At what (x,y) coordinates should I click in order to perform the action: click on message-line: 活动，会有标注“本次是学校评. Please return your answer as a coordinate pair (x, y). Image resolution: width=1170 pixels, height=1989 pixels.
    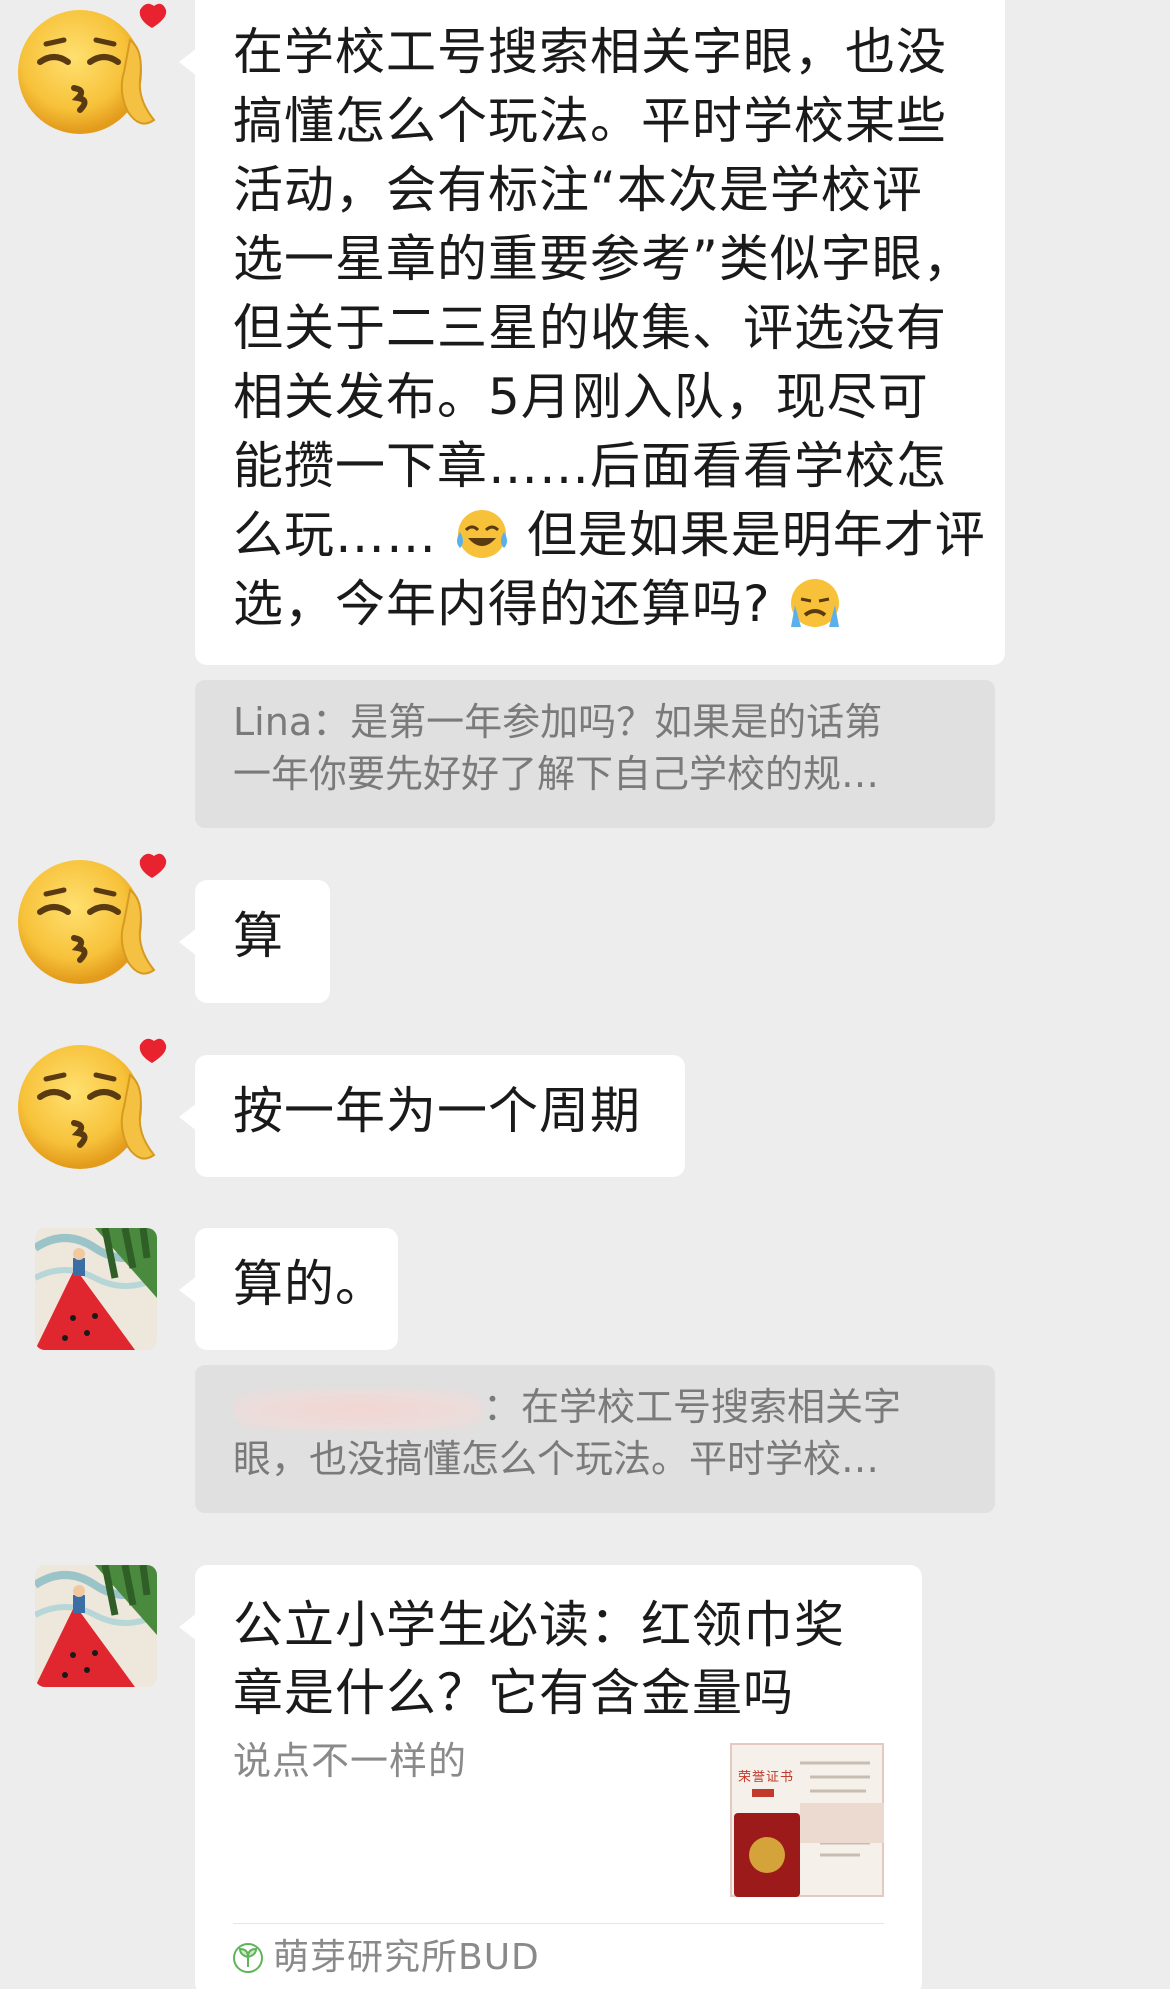
    Looking at the image, I should click on (578, 190).